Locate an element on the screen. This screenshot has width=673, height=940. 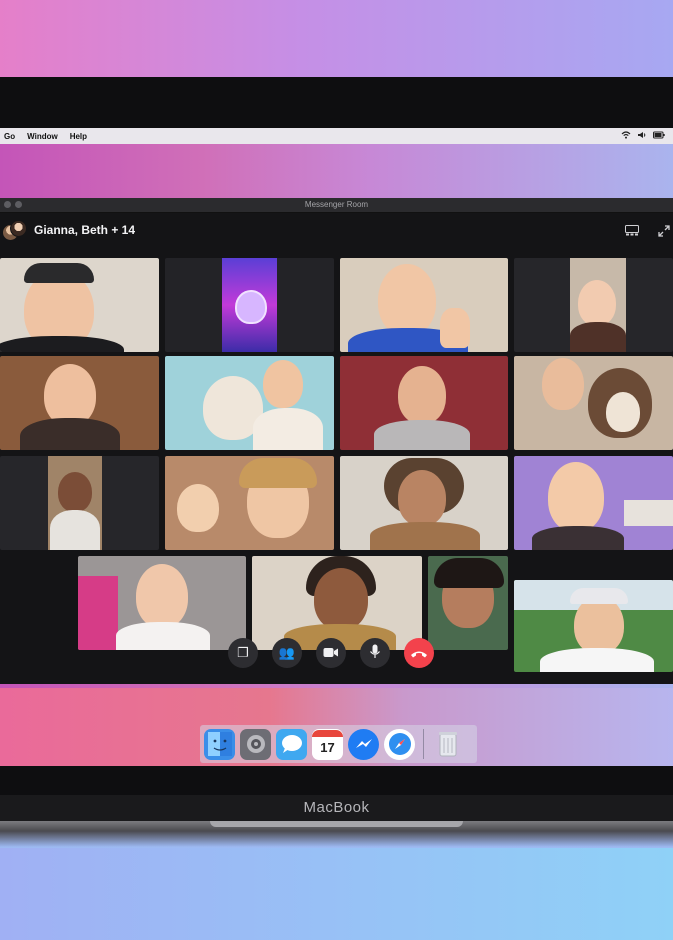
participants-icon: 👥 is located at coordinates (287, 652).